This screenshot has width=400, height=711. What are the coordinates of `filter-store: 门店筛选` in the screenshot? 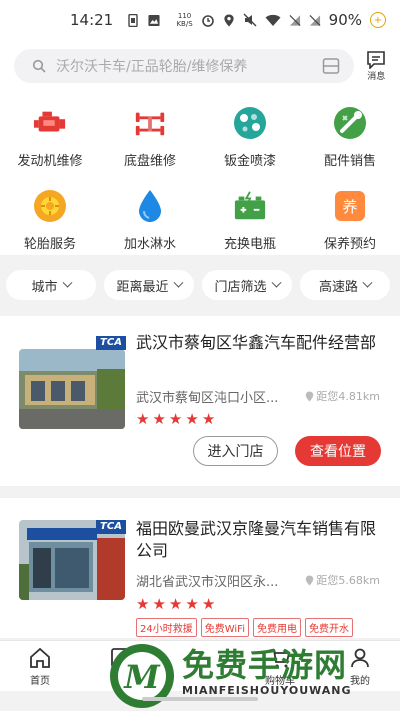 It's located at (247, 285).